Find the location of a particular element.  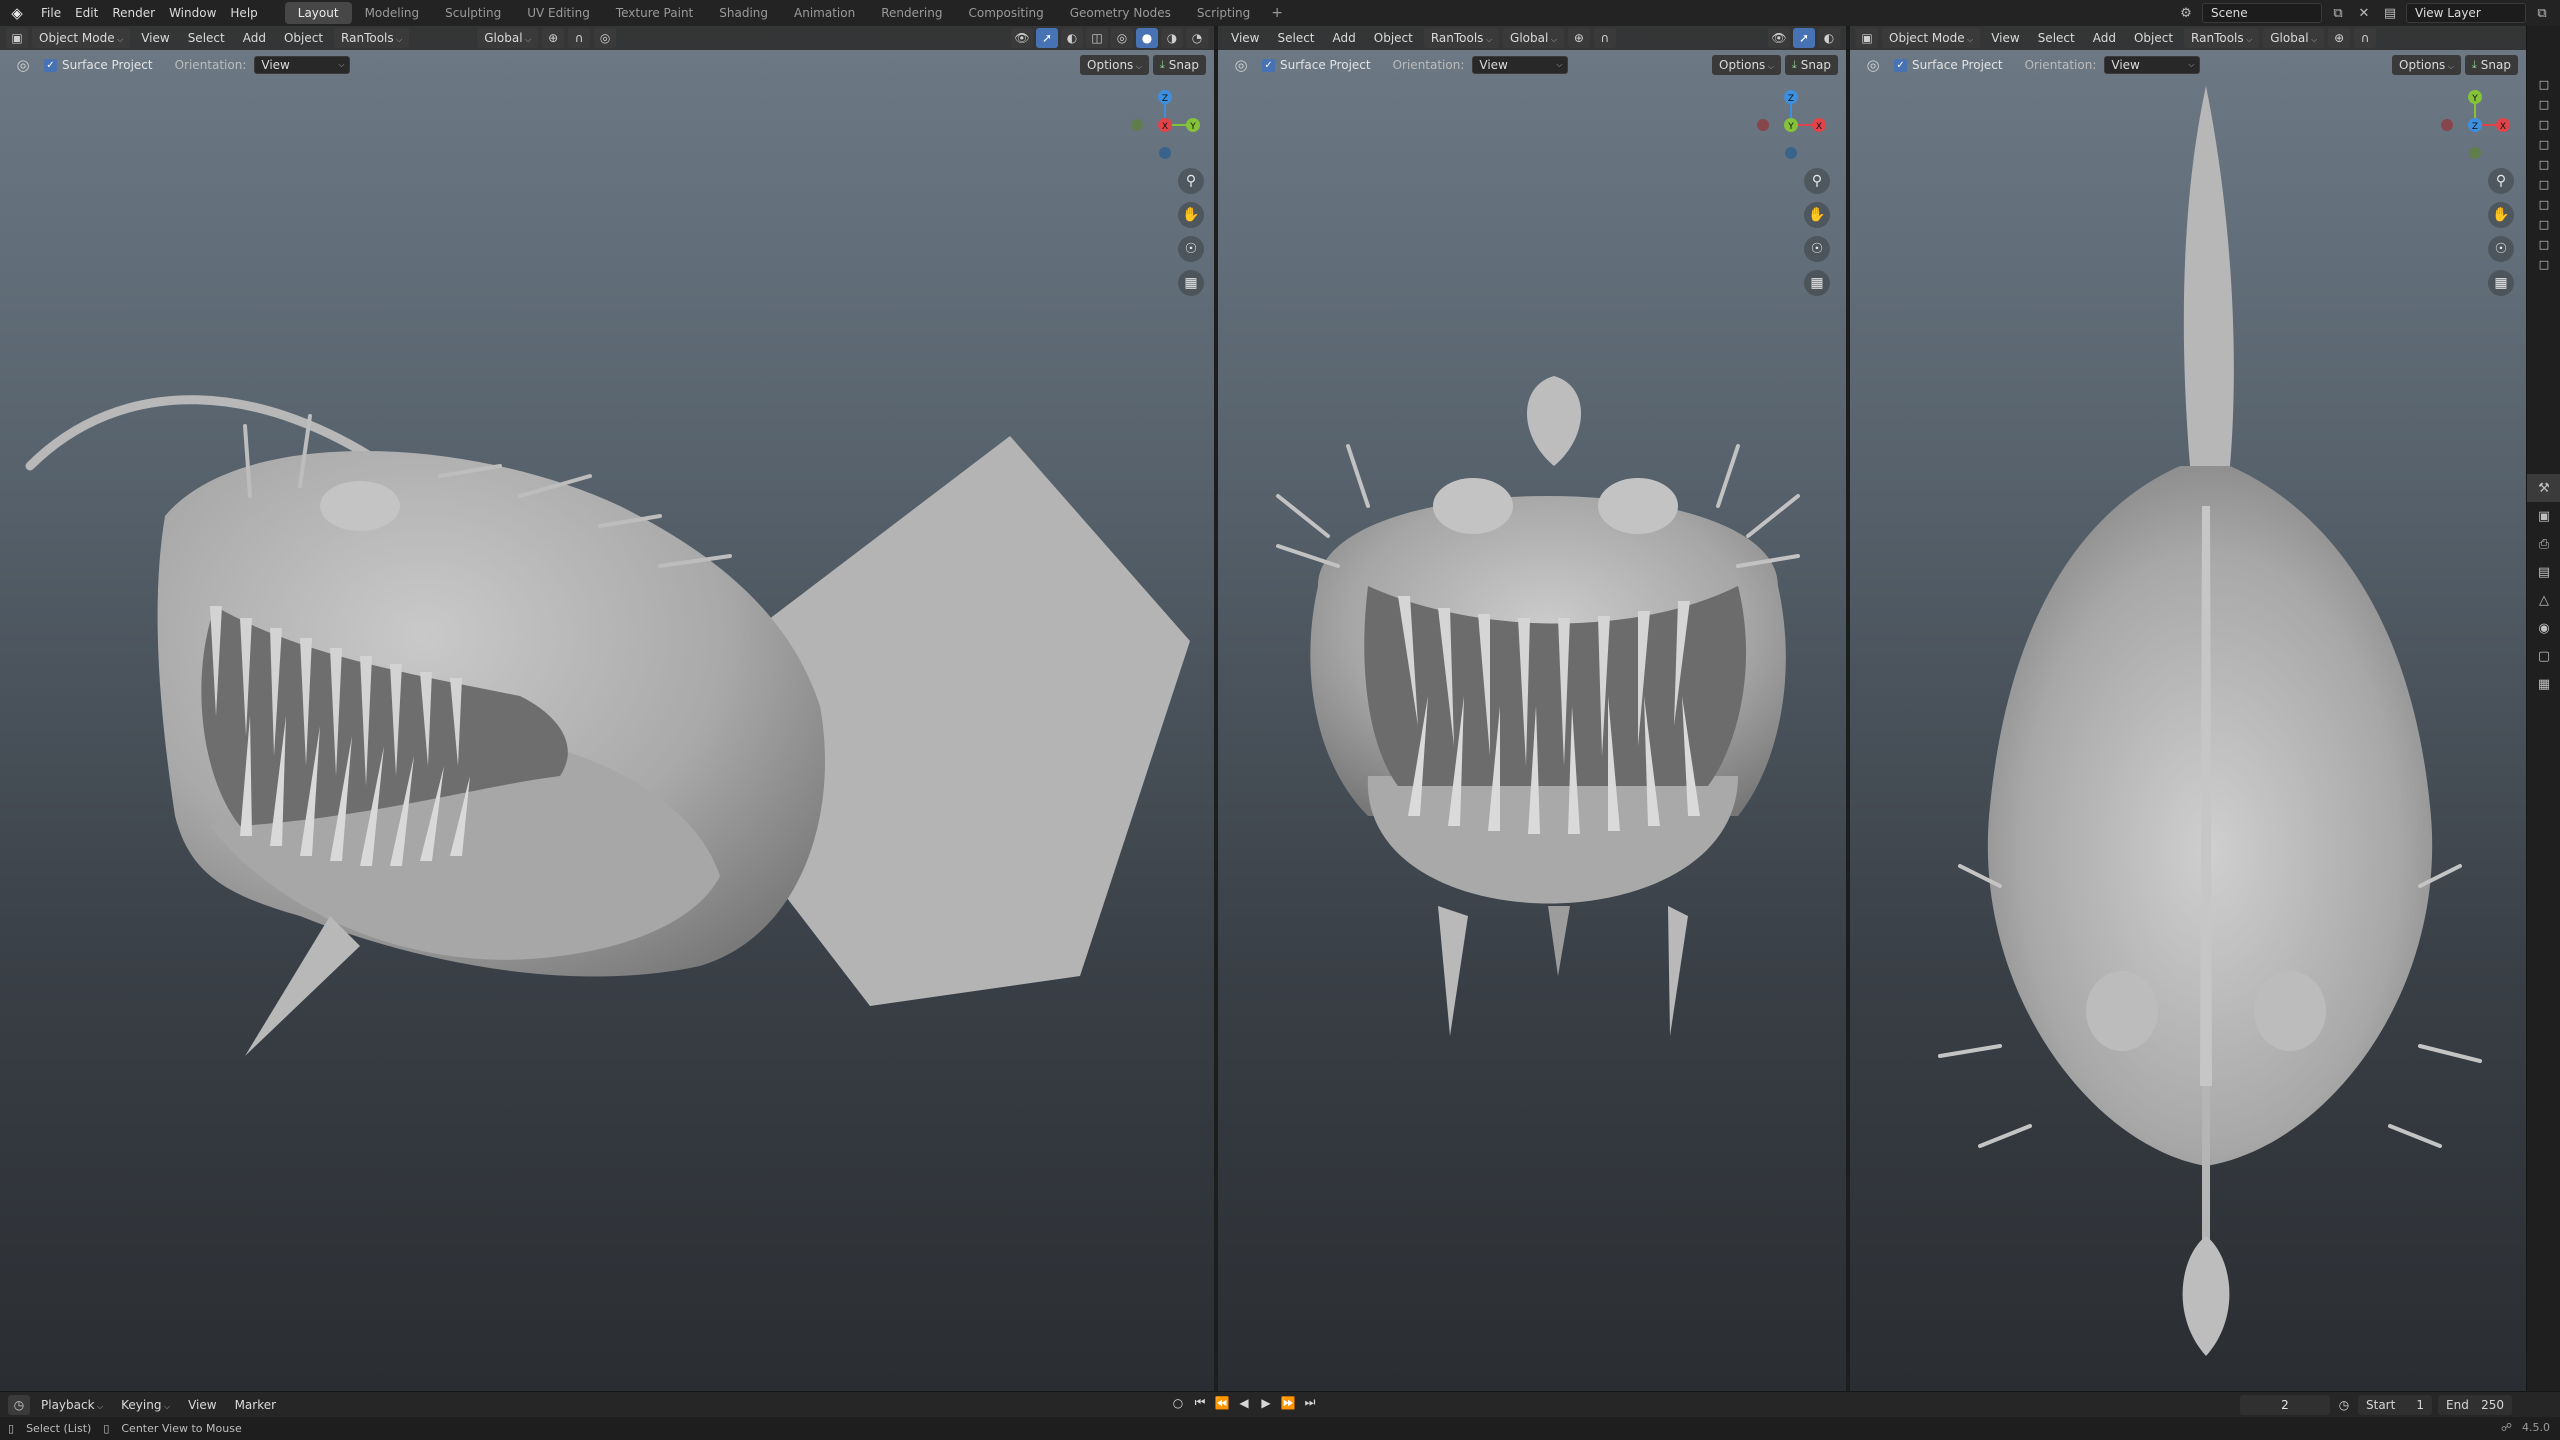

prev-keyframe-icon: ⏪ is located at coordinates (1222, 1403).